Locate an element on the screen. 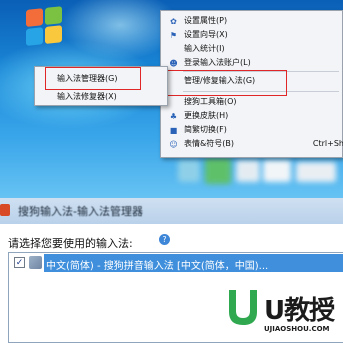 The width and height of the screenshot is (343, 343). ime-checkbox: ✓ is located at coordinates (19, 262).